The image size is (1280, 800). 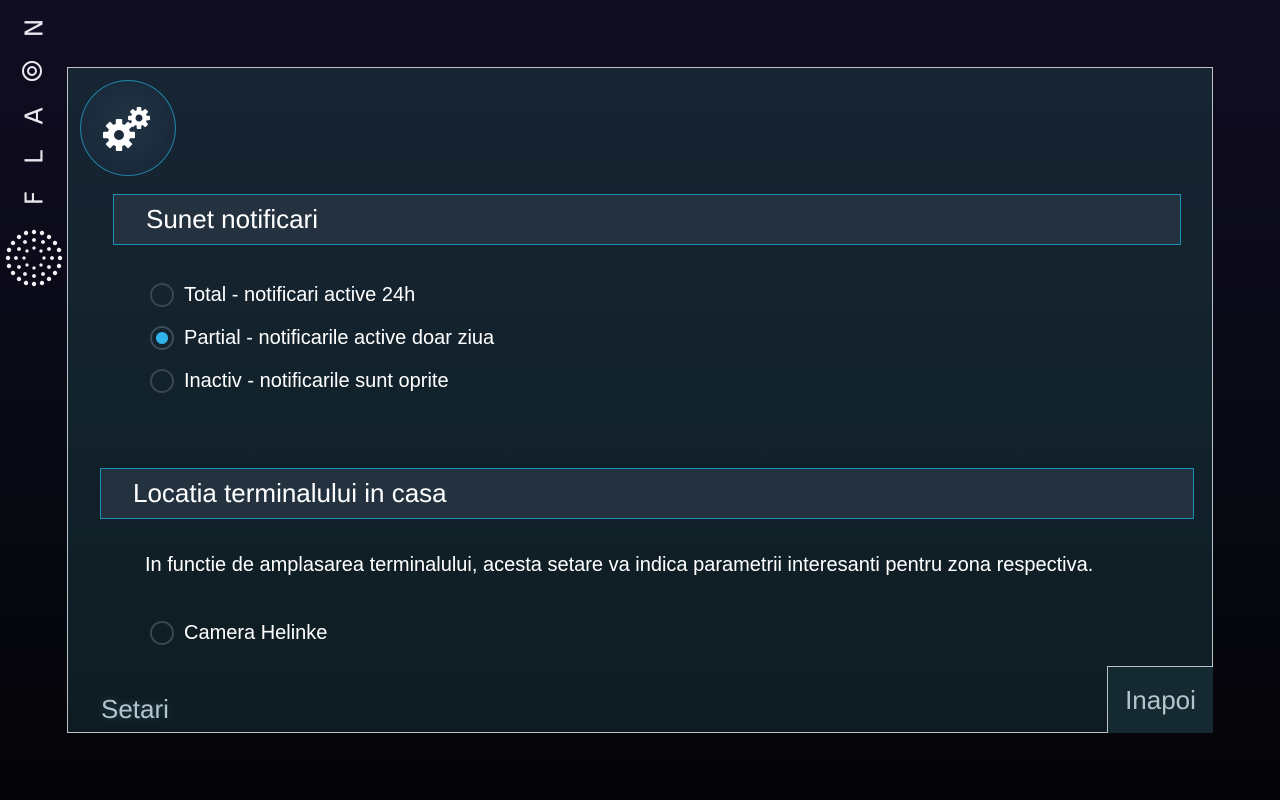 I want to click on brand-letter-n: N, so click(x=34, y=28).